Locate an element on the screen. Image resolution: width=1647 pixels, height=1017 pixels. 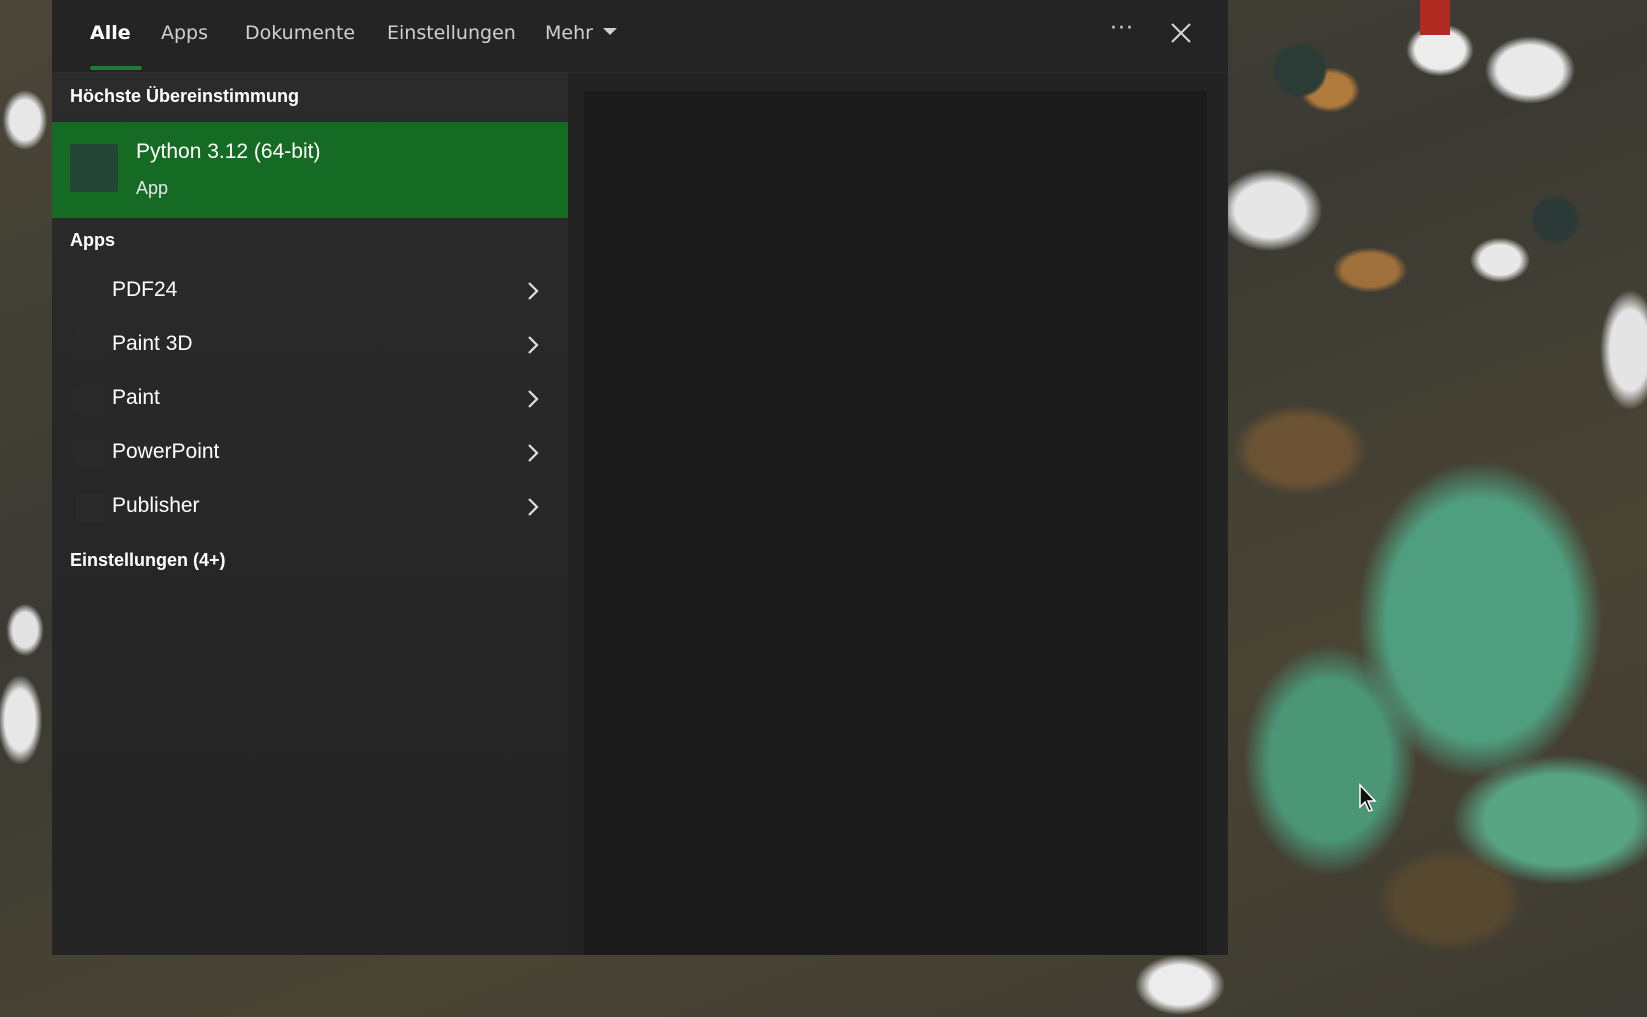
tab-more: Mehr is located at coordinates (581, 33).